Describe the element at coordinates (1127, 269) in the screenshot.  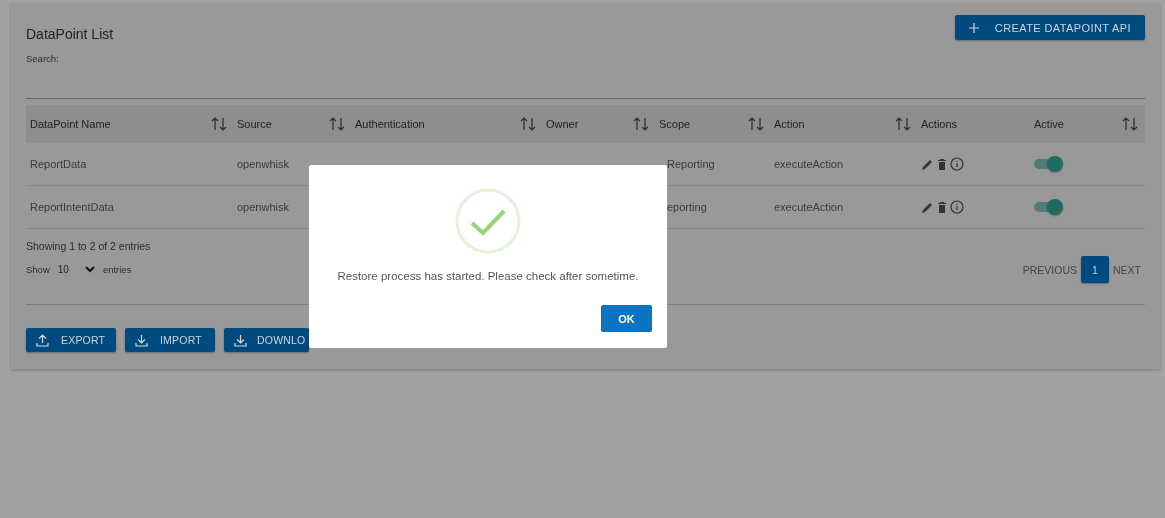
I see `next-link: NEXT` at that location.